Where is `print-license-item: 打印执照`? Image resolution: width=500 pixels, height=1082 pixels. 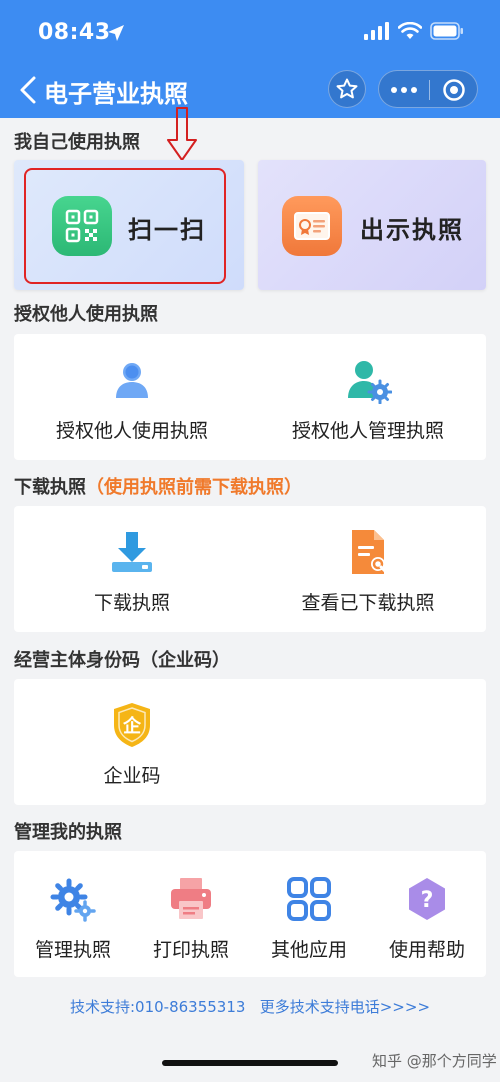
print-license-item: 打印执照 is located at coordinates (191, 918).